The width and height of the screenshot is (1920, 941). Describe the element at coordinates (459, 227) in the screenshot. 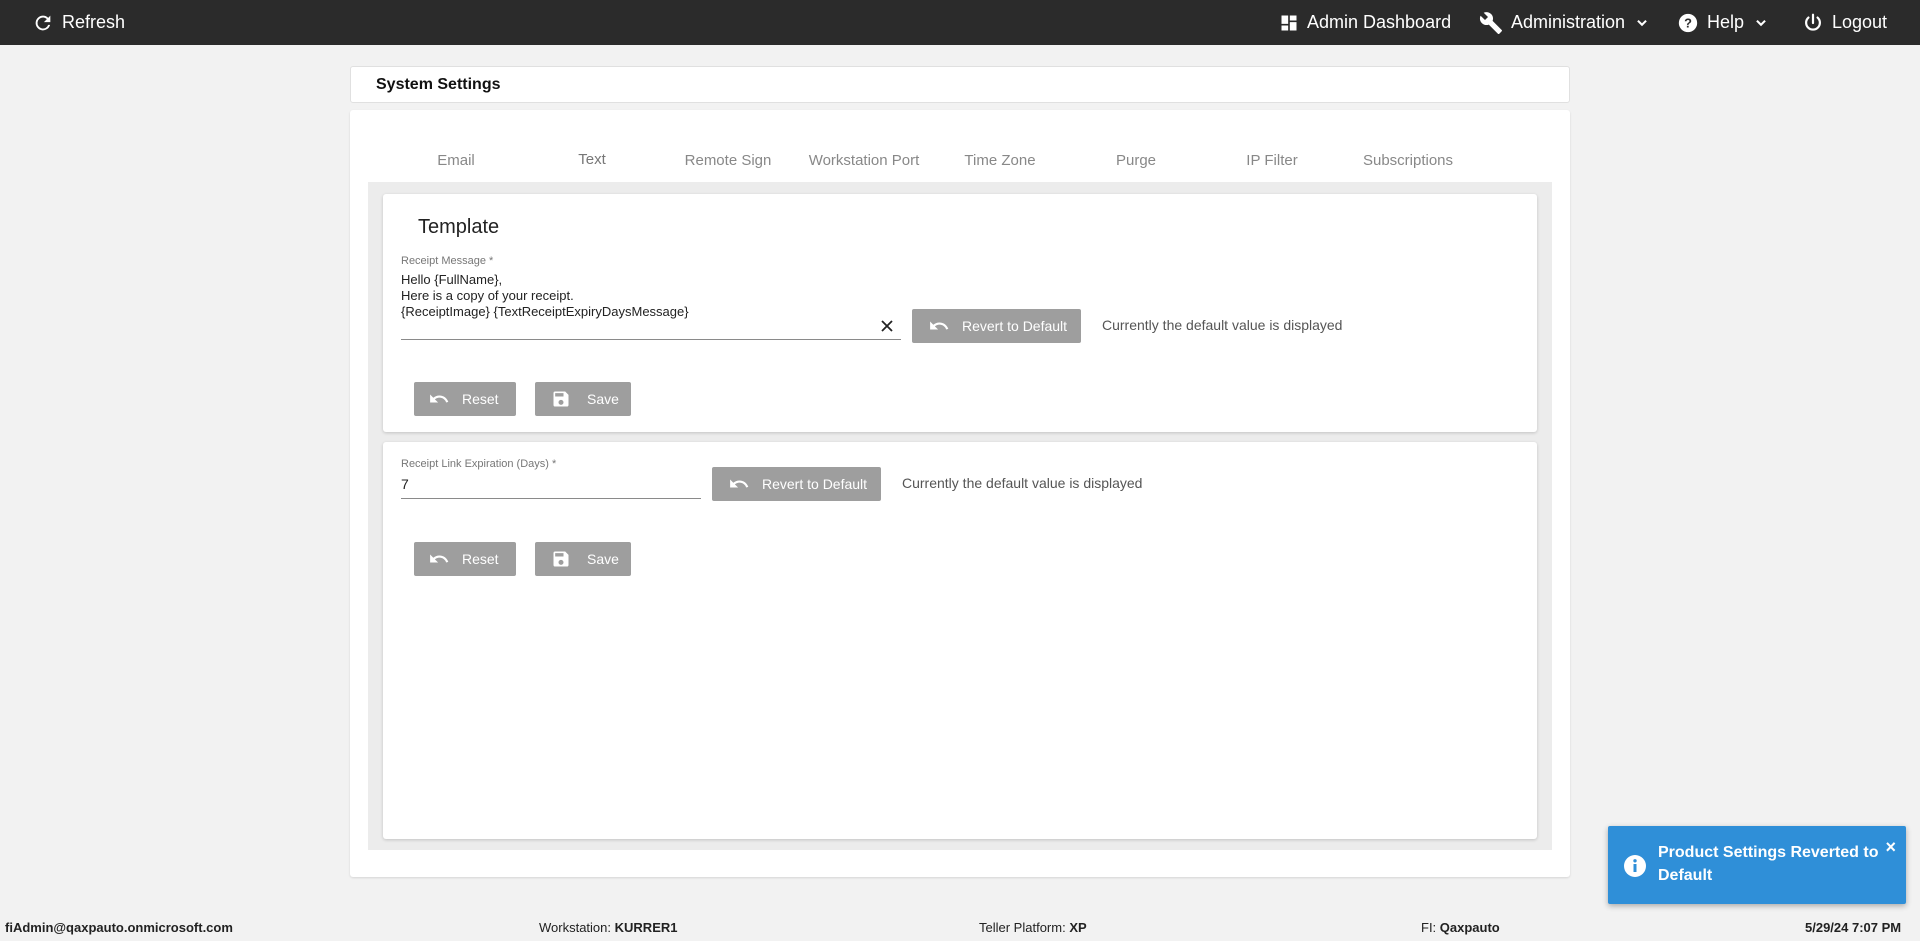

I see `section-title: Template` at that location.